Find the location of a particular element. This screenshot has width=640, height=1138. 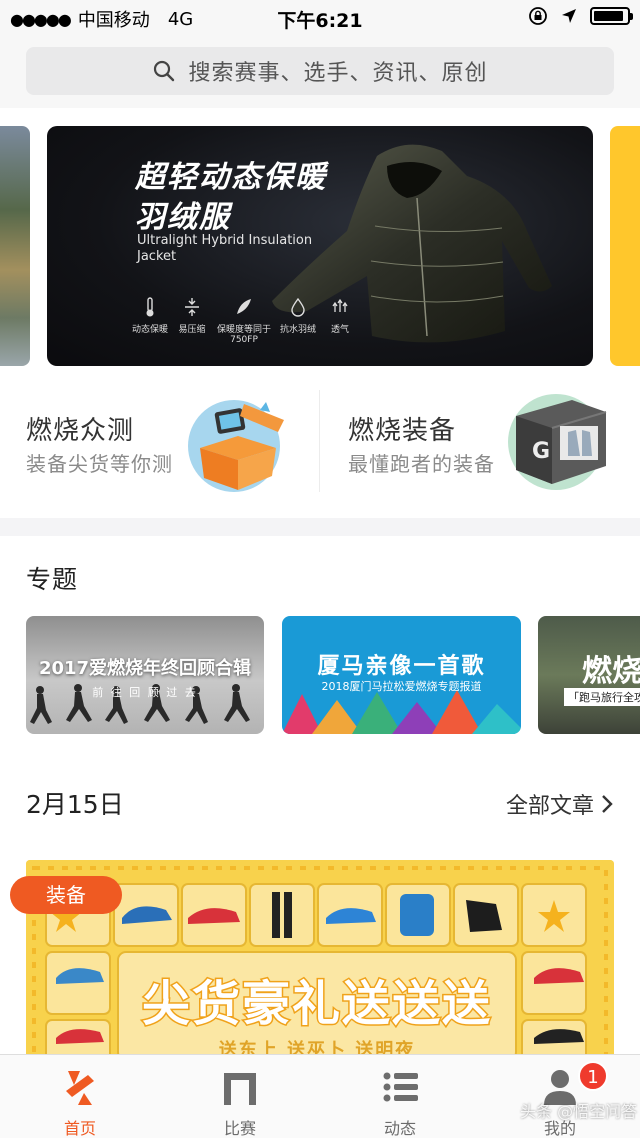

gift-box-icon is located at coordinates (236, 446).